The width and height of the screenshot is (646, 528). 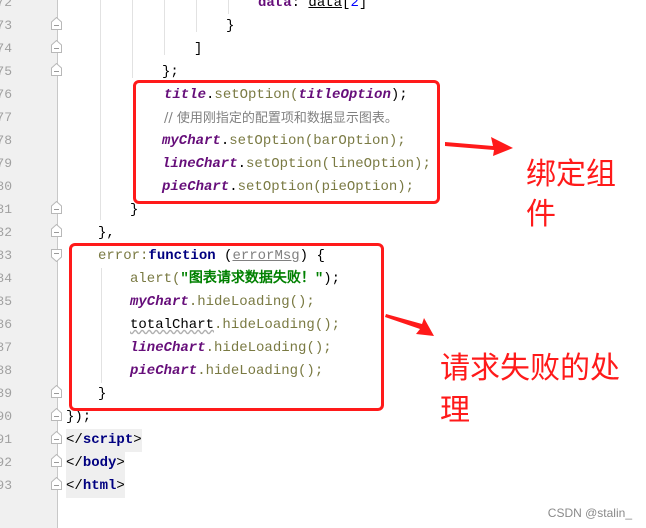 What do you see at coordinates (56, 255) in the screenshot?
I see `fold-start-icon` at bounding box center [56, 255].